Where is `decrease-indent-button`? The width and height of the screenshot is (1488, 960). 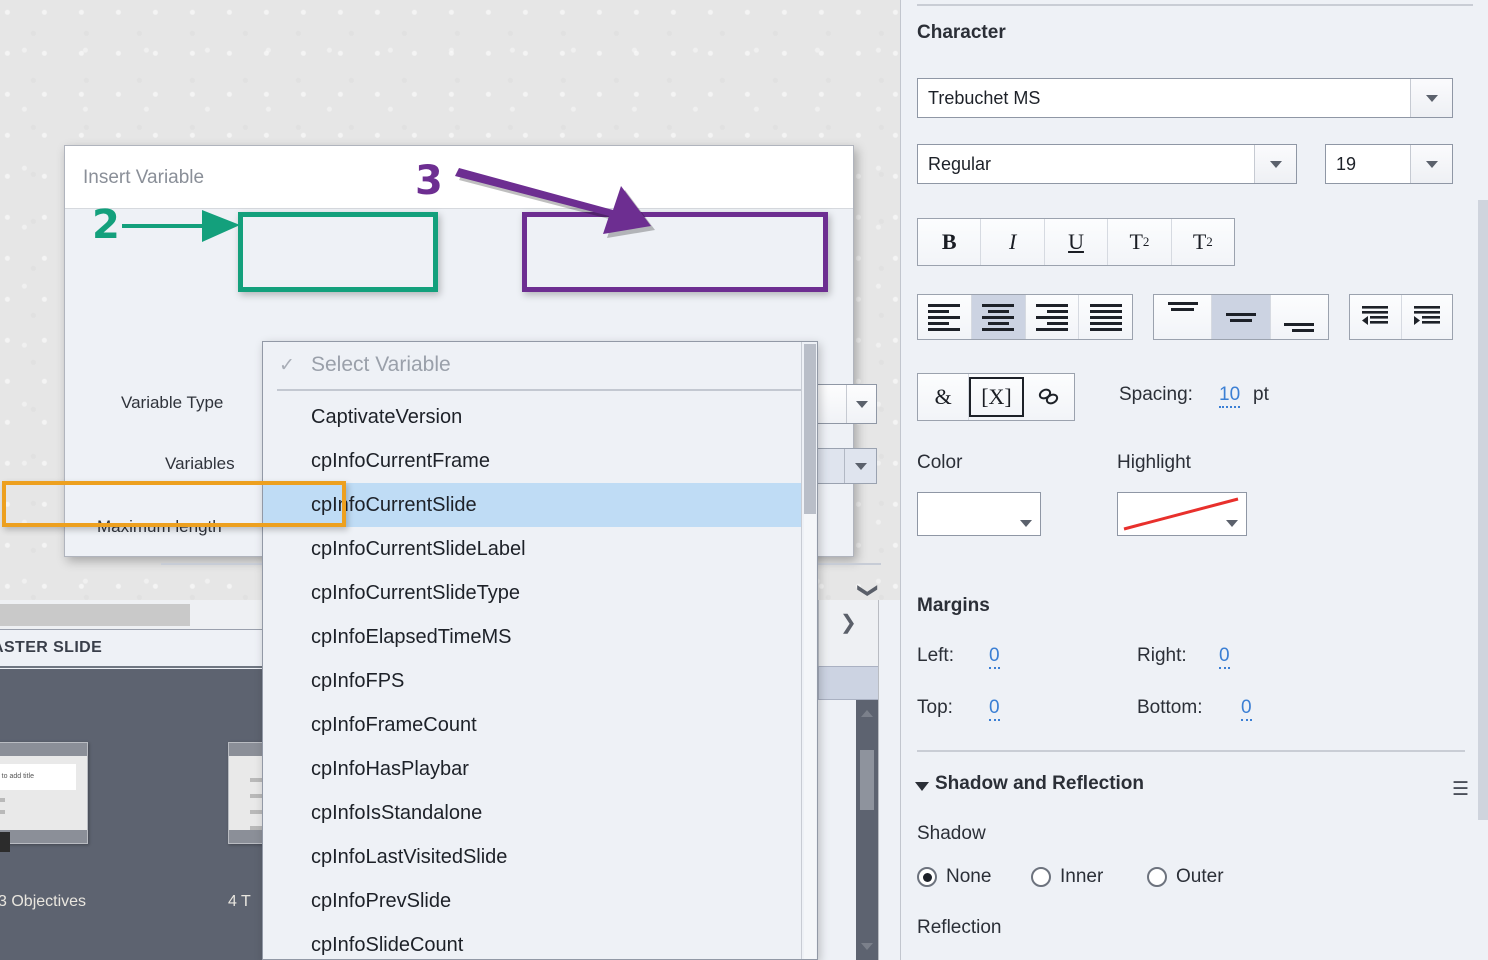
decrease-indent-button is located at coordinates (1376, 317).